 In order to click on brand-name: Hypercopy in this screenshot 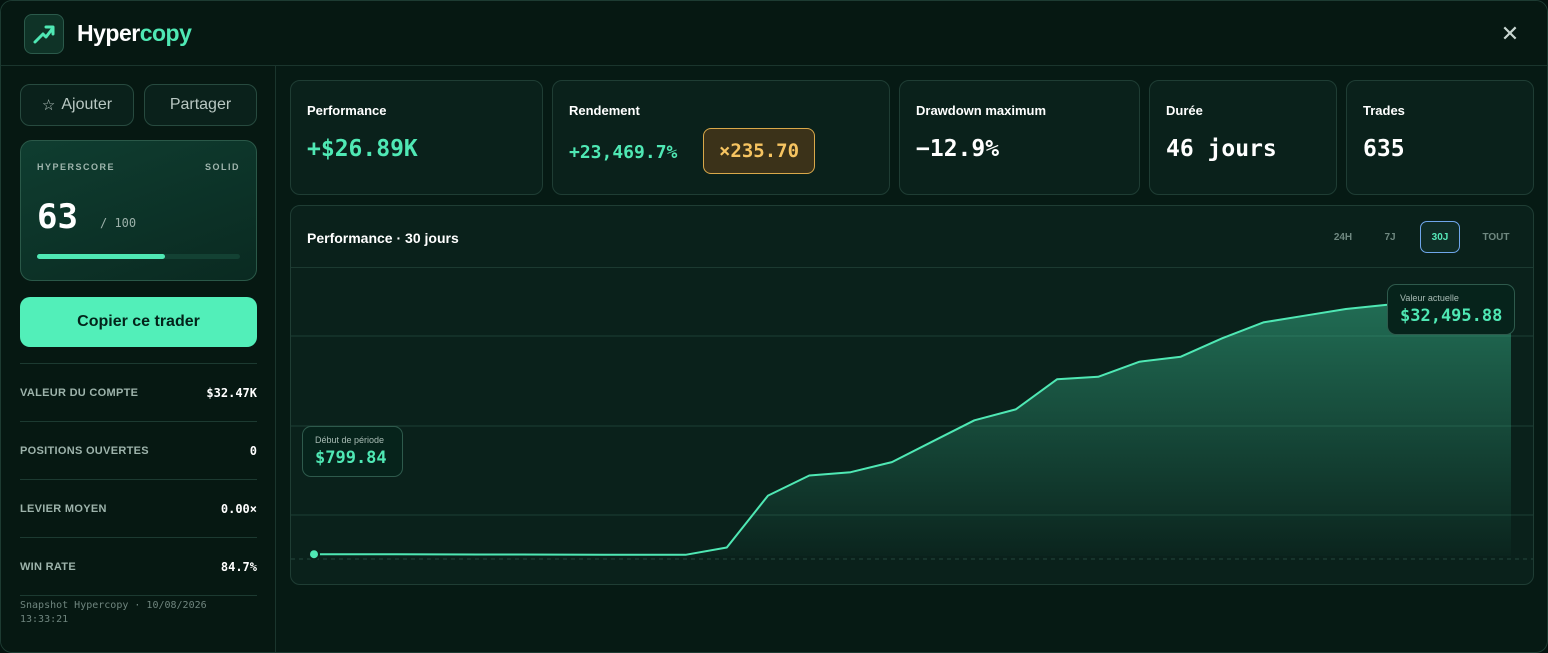, I will do `click(134, 33)`.